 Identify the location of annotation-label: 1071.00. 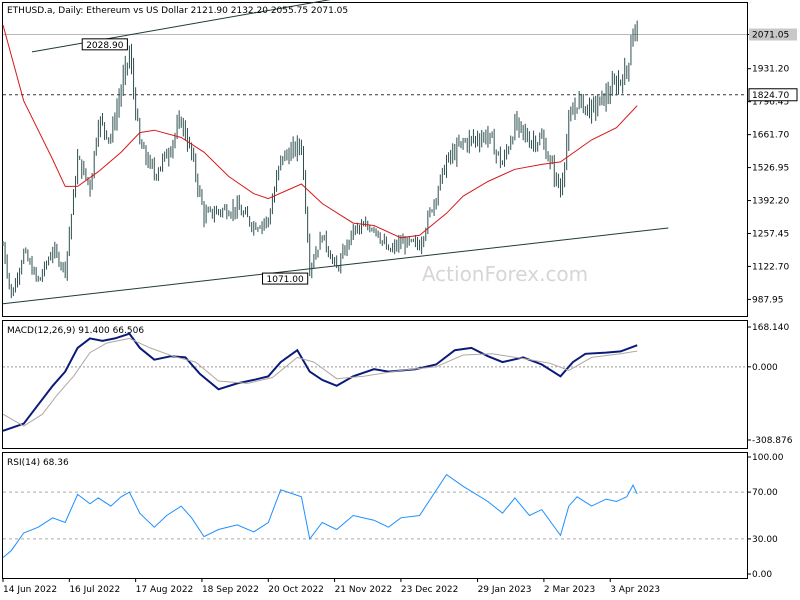
(285, 280).